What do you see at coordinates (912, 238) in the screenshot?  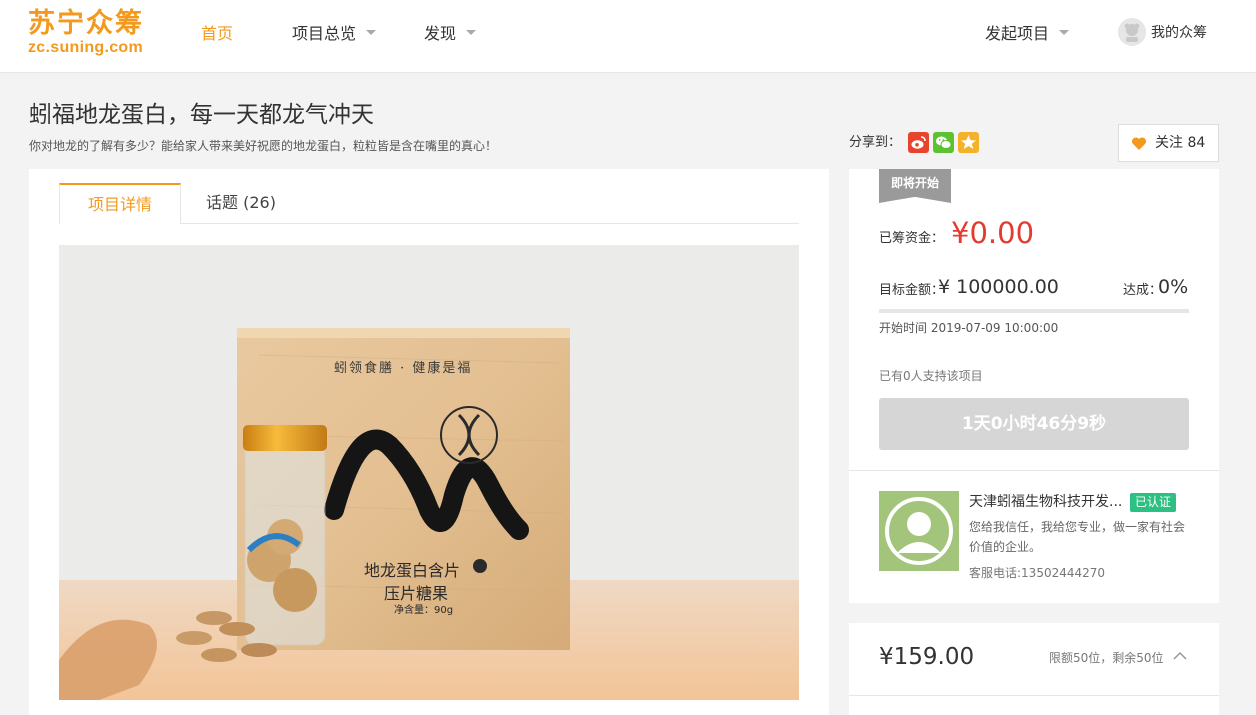 I see `raised-label: 已筹资金：` at bounding box center [912, 238].